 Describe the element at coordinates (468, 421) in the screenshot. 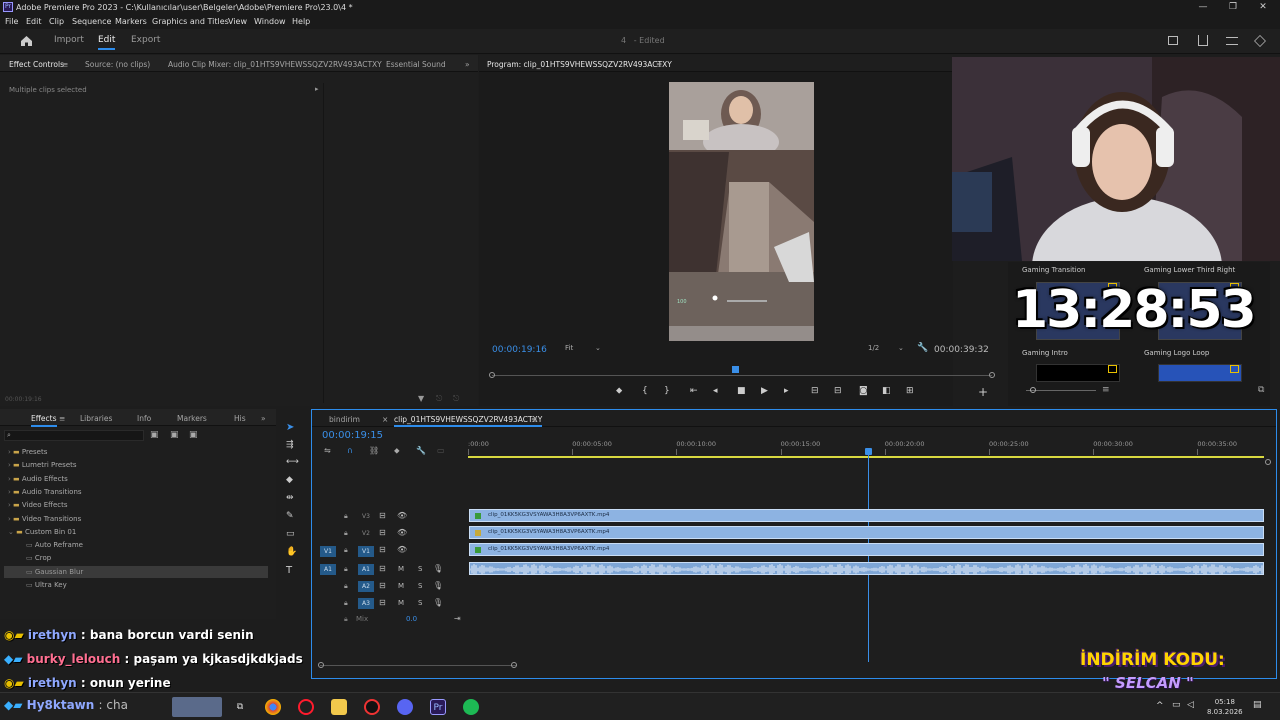

I see `tab-sequence-clip: clip_01HTS9VHEWSSQZV2RV493ACTXY` at that location.